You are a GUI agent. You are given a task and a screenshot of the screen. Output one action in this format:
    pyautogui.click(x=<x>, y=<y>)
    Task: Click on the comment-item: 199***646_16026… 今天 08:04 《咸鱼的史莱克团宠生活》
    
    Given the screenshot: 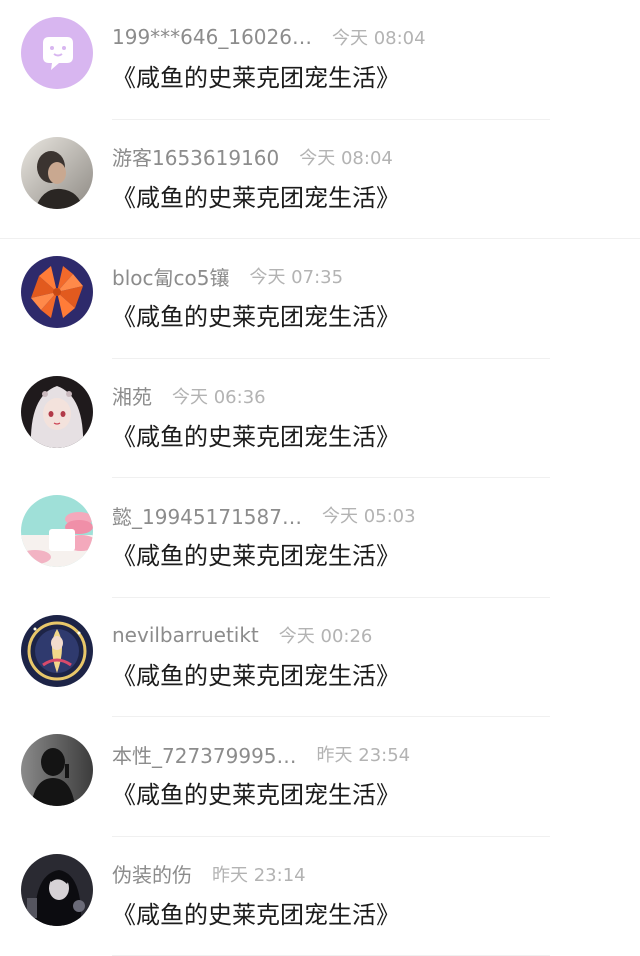 What is the action you would take?
    pyautogui.click(x=320, y=60)
    